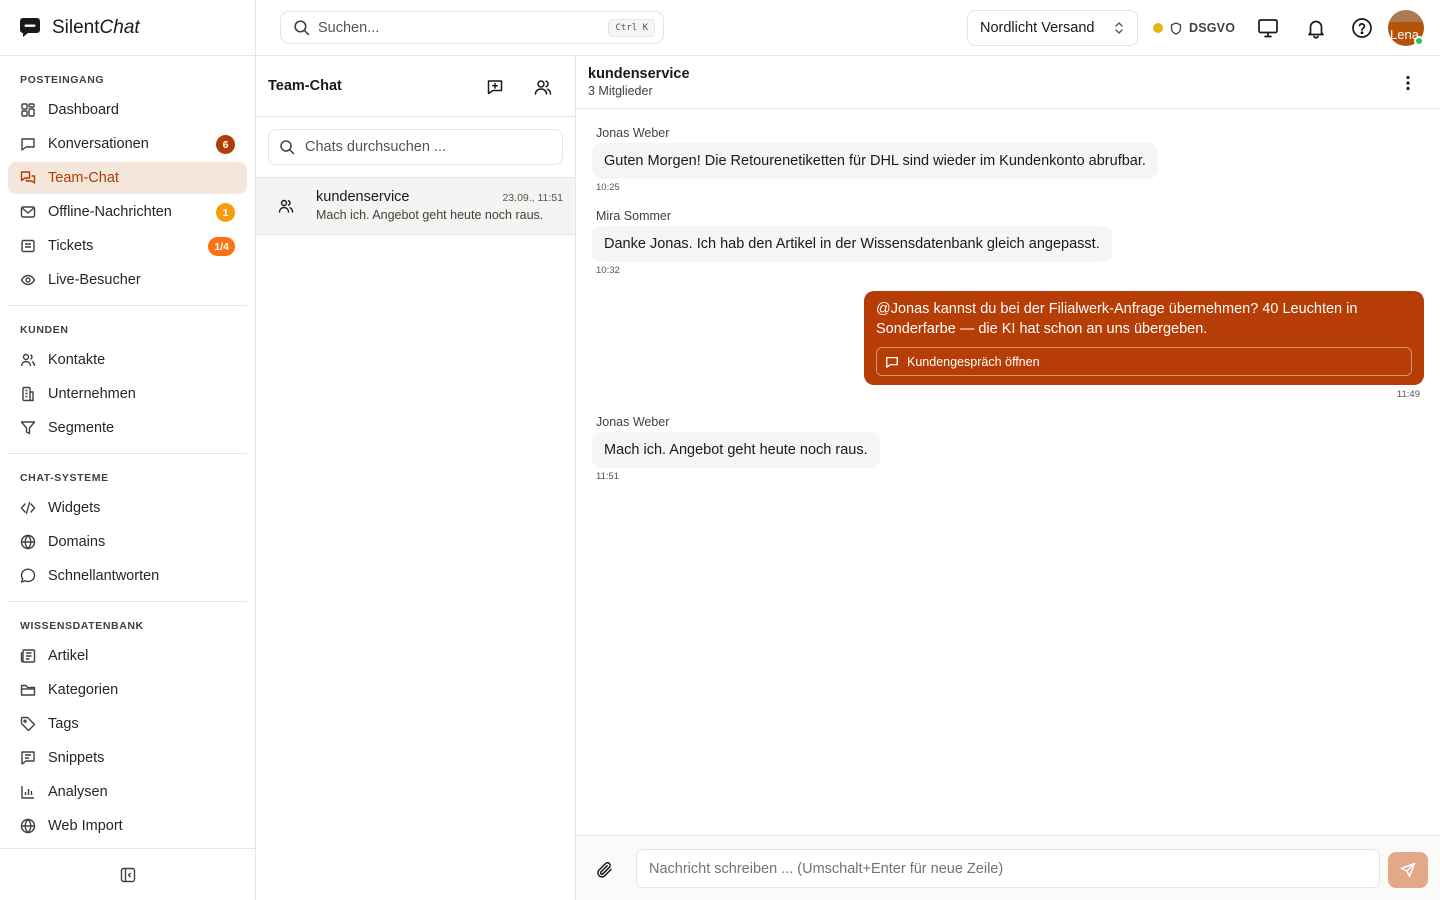  I want to click on sidebar-item-konversationen: Konversationen 6, so click(127, 144).